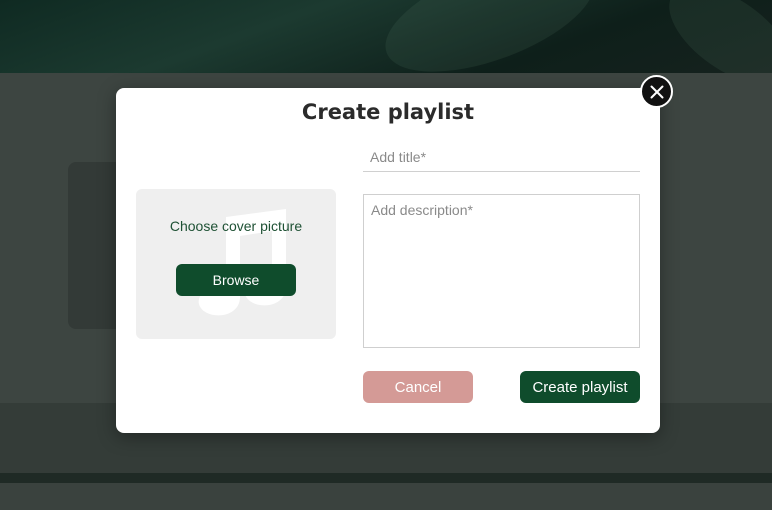  Describe the element at coordinates (236, 226) in the screenshot. I see `cover-picture-label: Choose cover picture` at that location.